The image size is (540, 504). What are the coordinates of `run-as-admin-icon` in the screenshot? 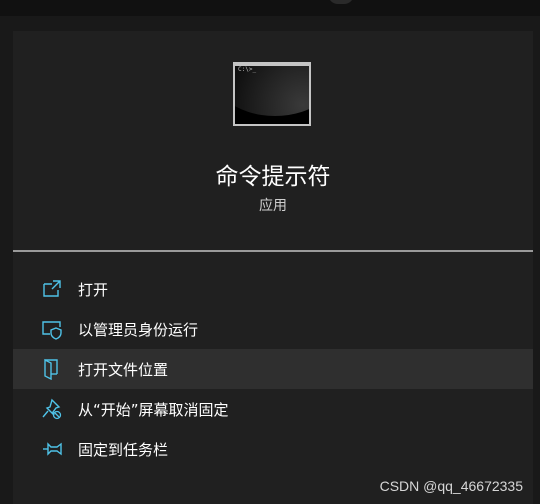 It's located at (52, 329).